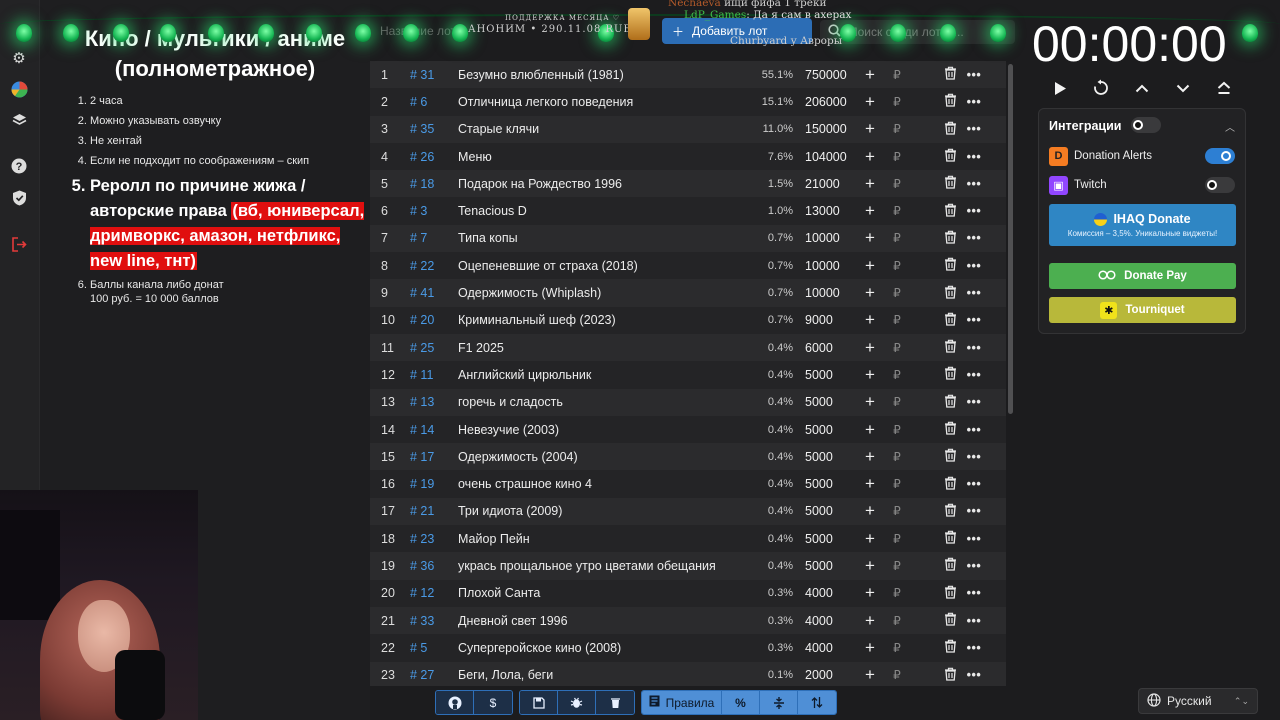  Describe the element at coordinates (1220, 156) in the screenshot. I see `donation-alerts-toggle` at that location.